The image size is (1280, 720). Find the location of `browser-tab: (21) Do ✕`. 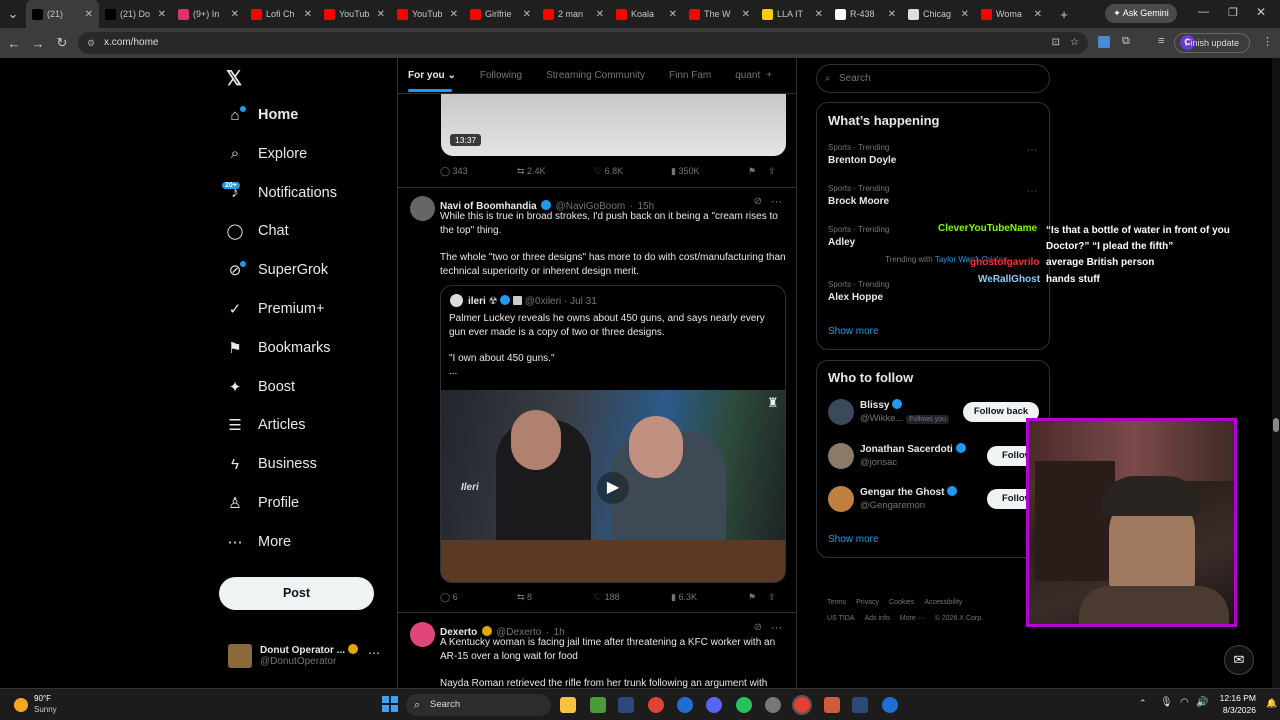

browser-tab: (21) Do ✕ is located at coordinates (135, 14).